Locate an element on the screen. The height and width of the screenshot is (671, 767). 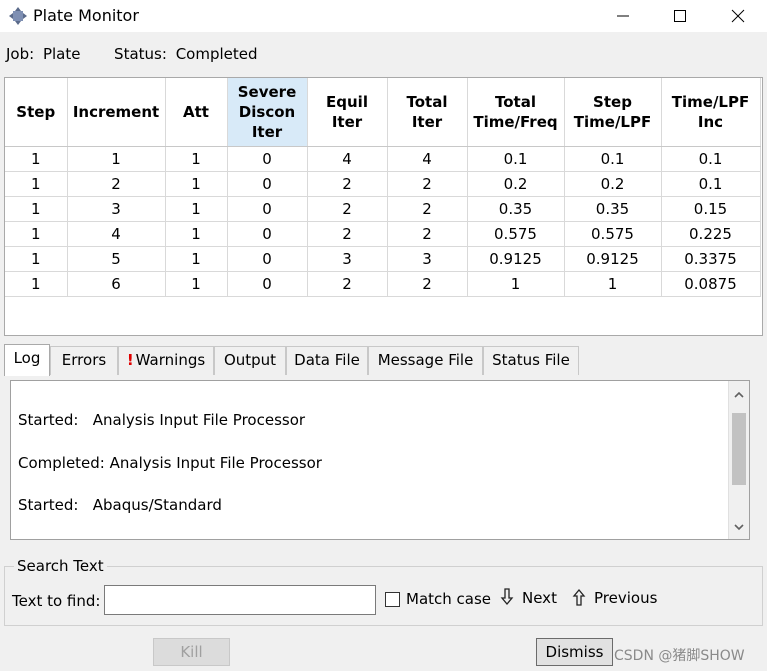
warning-mark-icon: ! is located at coordinates (130, 360).